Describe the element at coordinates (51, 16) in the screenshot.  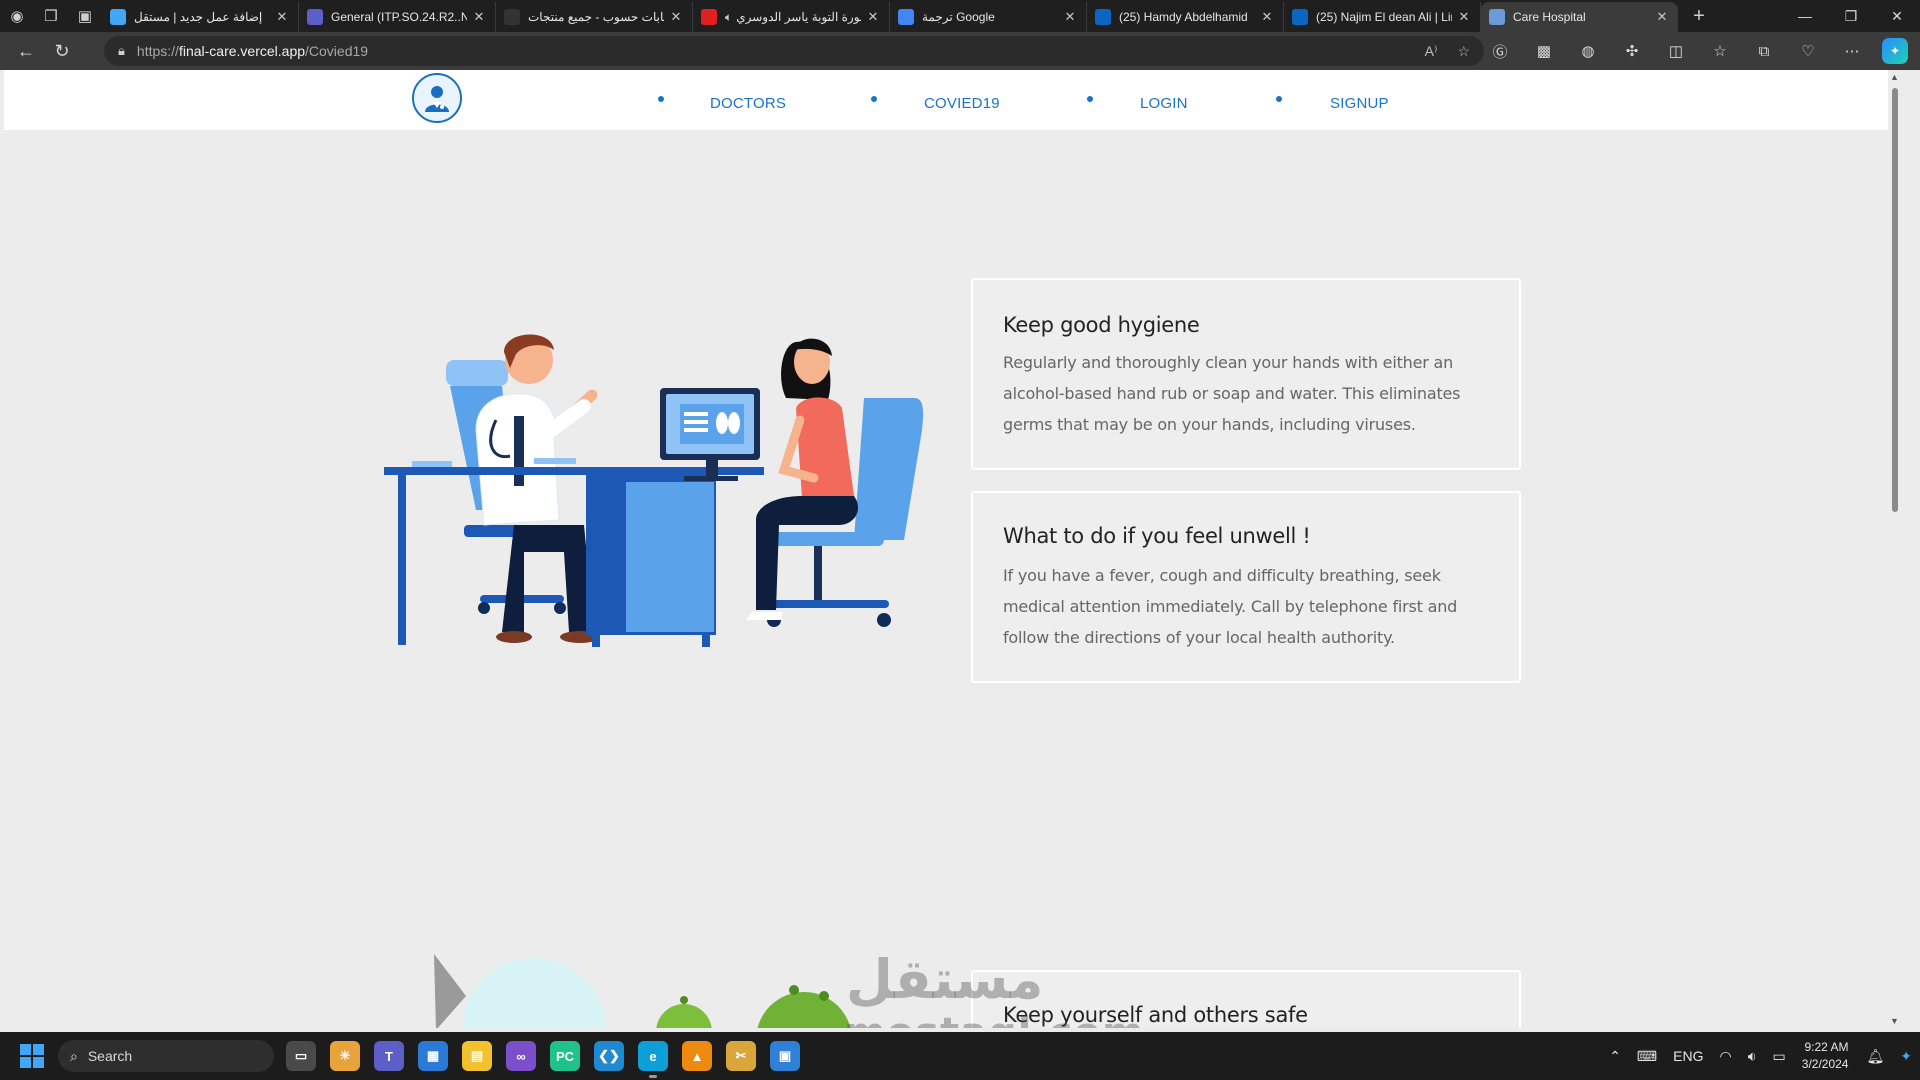
I see `workspaces-icon: ❐` at that location.